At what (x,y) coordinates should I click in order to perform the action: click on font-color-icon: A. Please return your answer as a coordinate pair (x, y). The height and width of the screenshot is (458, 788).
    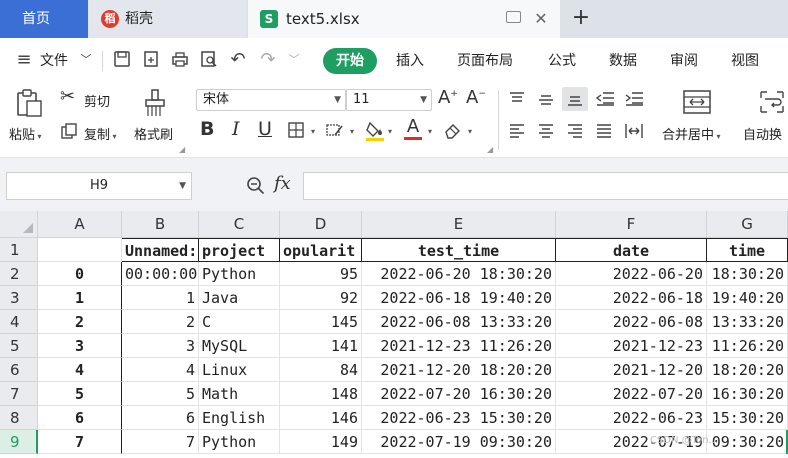
    Looking at the image, I should click on (413, 129).